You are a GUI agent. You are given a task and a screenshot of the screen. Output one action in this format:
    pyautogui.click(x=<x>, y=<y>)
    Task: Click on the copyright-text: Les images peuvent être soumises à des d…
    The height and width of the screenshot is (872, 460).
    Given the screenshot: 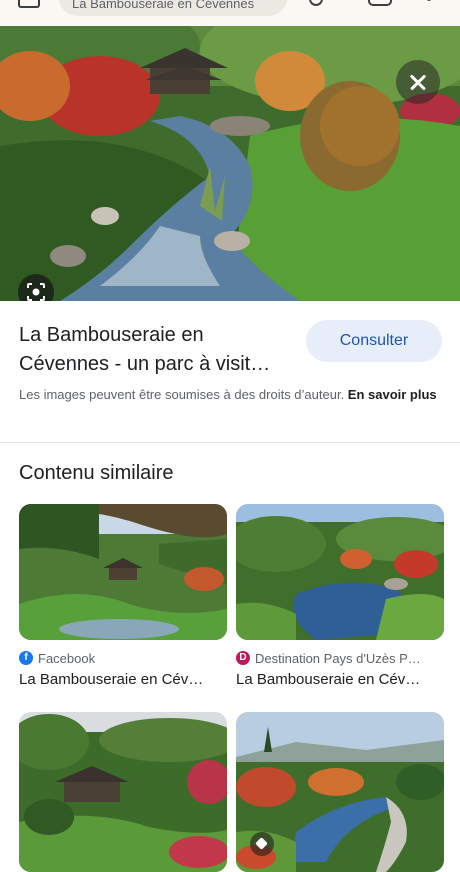 What is the action you would take?
    pyautogui.click(x=183, y=394)
    